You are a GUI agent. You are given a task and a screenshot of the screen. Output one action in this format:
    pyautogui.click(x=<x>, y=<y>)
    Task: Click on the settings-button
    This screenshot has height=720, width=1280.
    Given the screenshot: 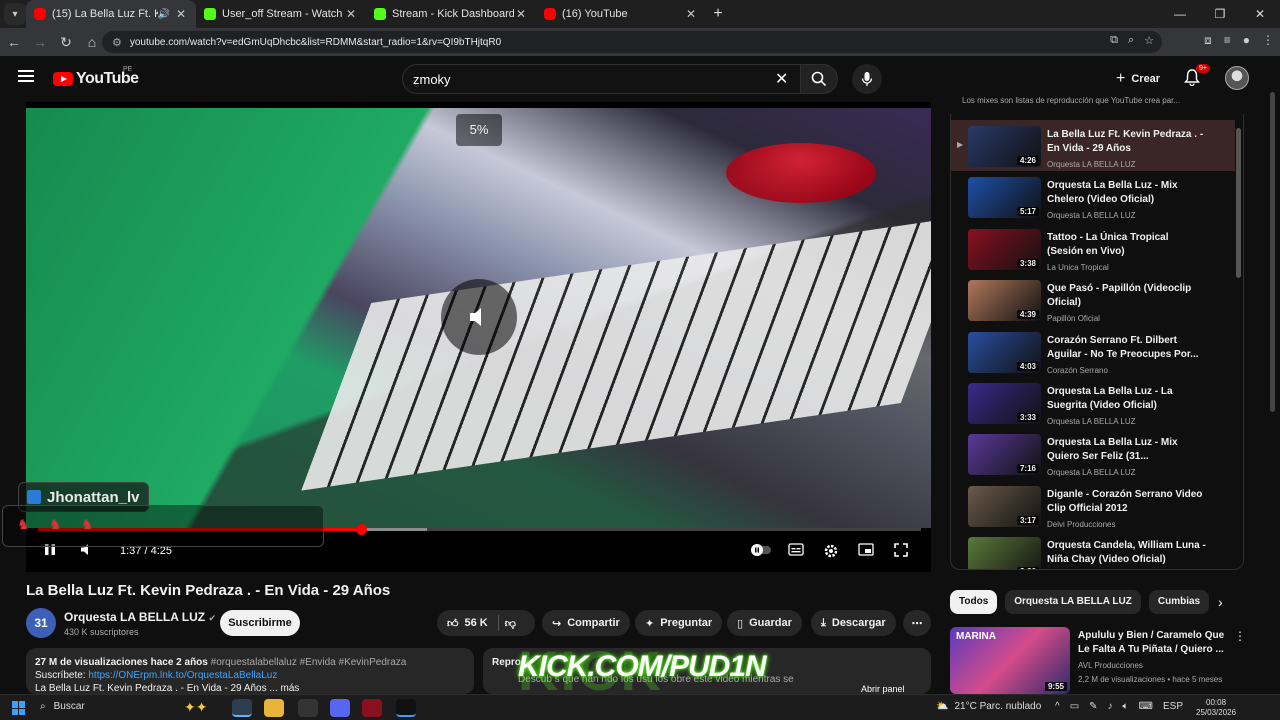 What is the action you would take?
    pyautogui.click(x=831, y=552)
    